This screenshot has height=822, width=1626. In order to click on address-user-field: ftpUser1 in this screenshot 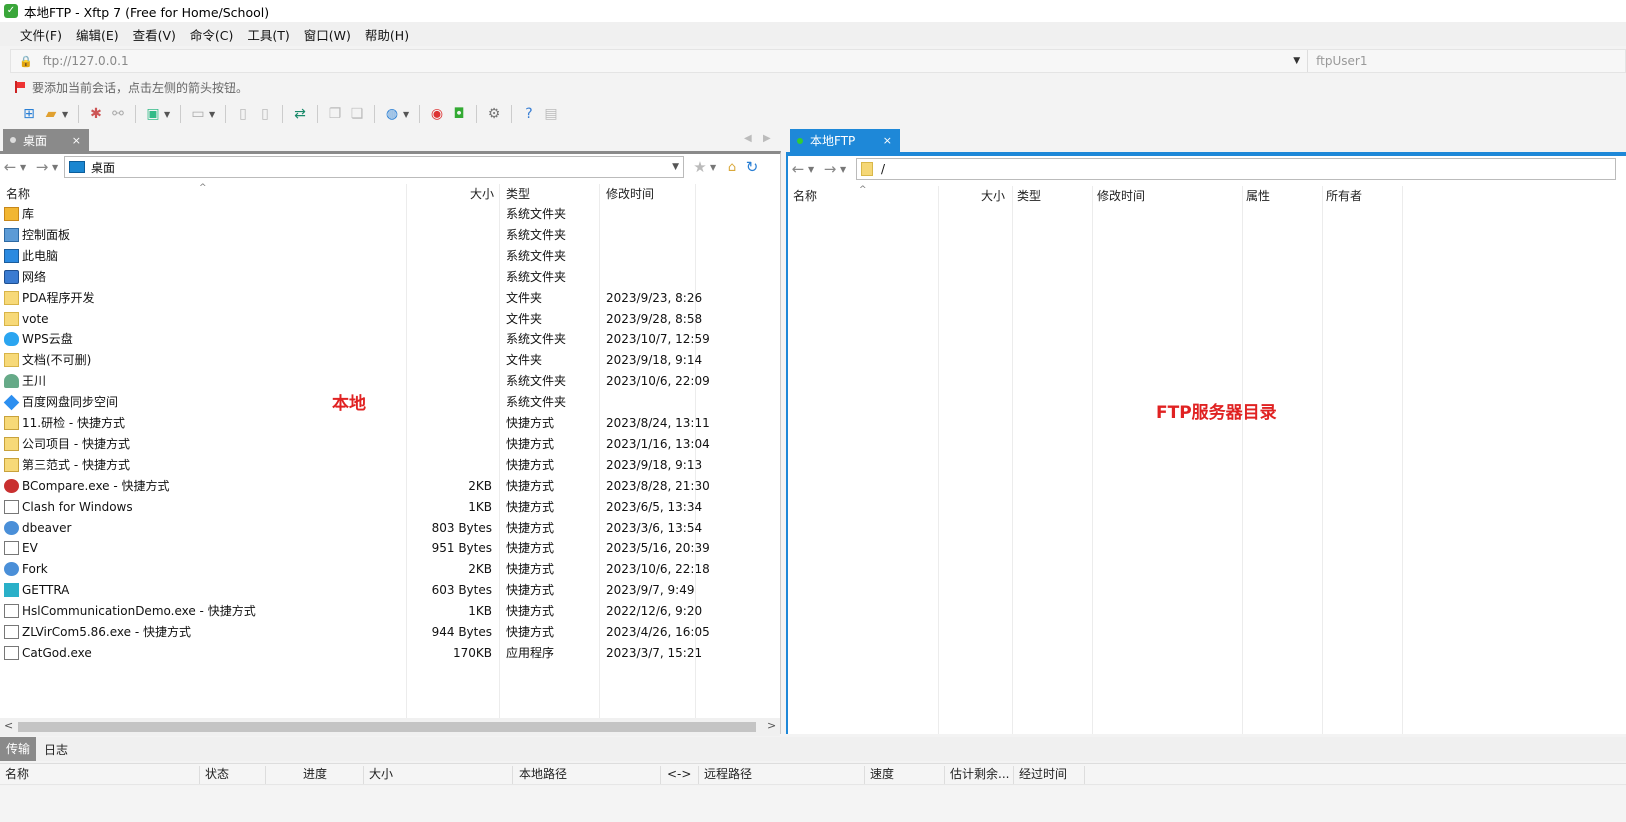, I will do `click(1466, 61)`.